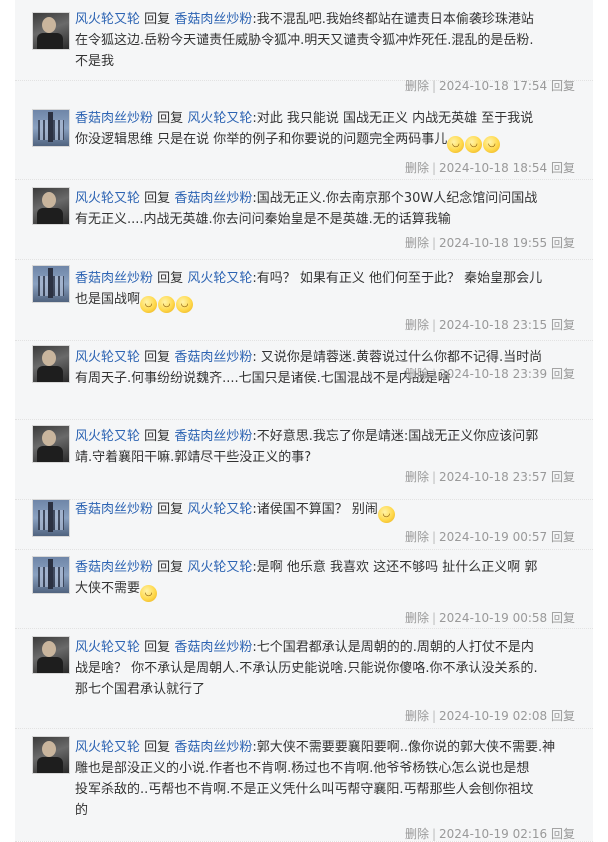 The height and width of the screenshot is (842, 608). I want to click on reply-timestamp: 2024-10-18 19:55, so click(493, 243).